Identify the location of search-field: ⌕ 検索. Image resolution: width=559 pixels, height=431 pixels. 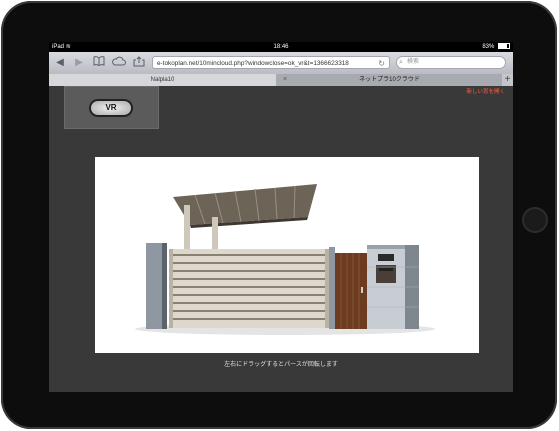
(451, 62).